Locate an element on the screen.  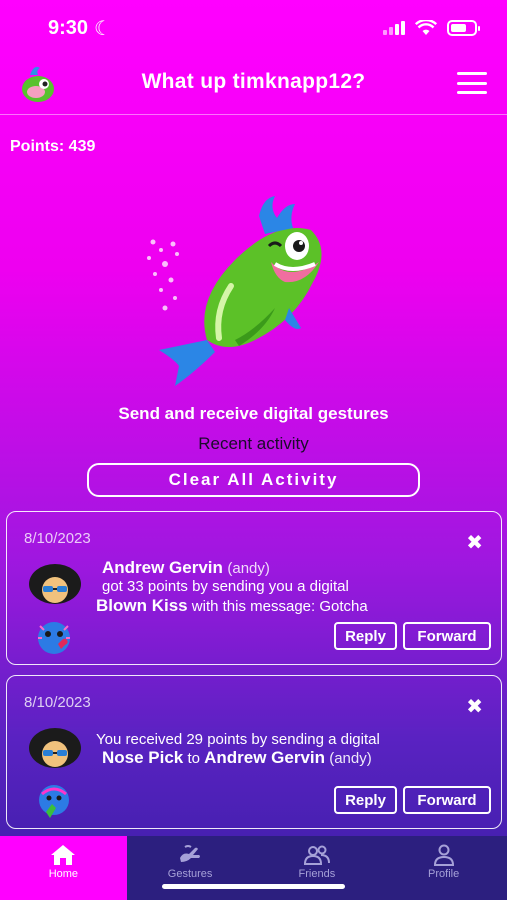
status-time: 9:30 ☾ is located at coordinates (80, 28).